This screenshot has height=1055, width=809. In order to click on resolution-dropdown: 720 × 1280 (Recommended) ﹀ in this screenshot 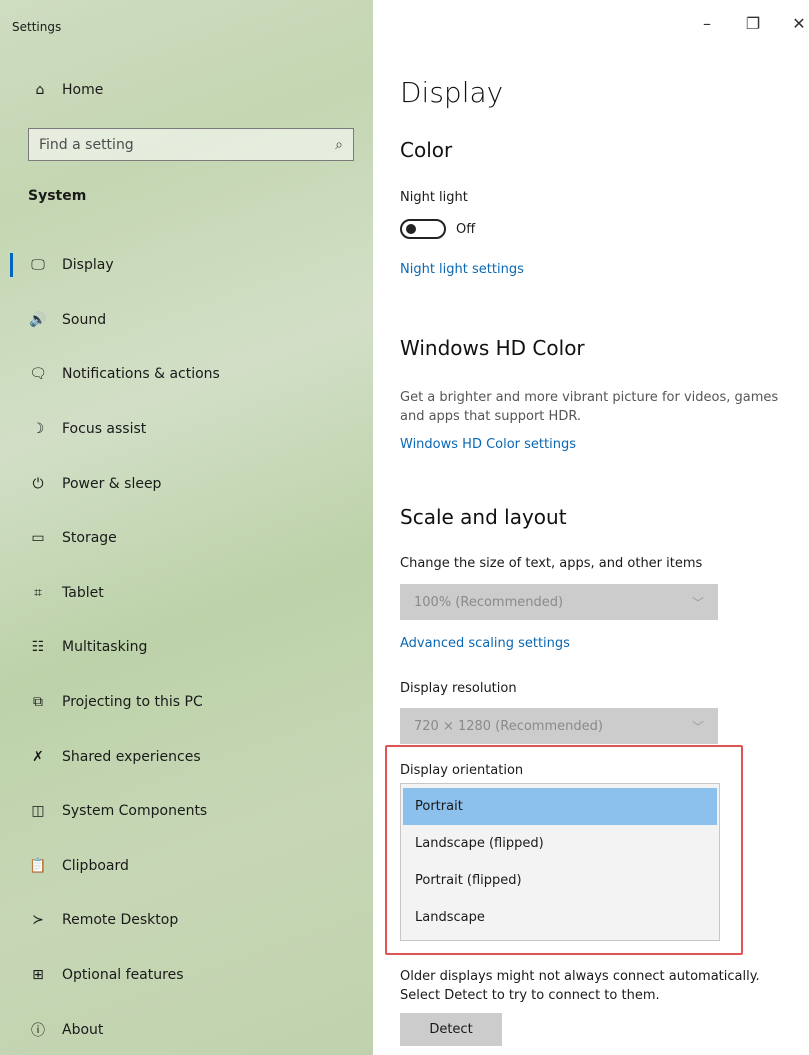, I will do `click(559, 726)`.